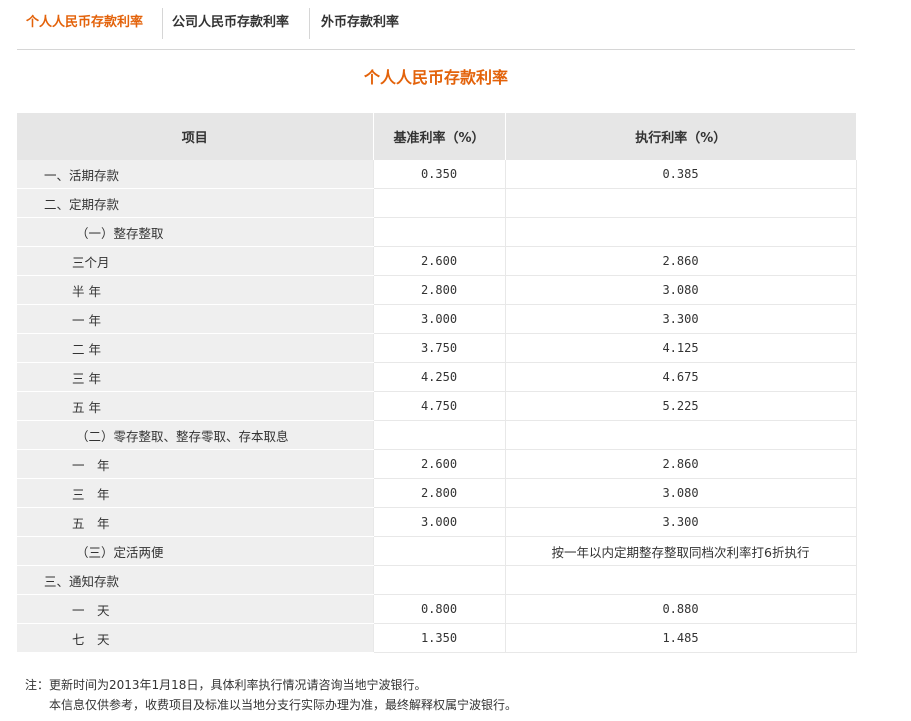 This screenshot has height=721, width=911. Describe the element at coordinates (435, 77) in the screenshot. I see `page-title: 个人人民币存款利率` at that location.